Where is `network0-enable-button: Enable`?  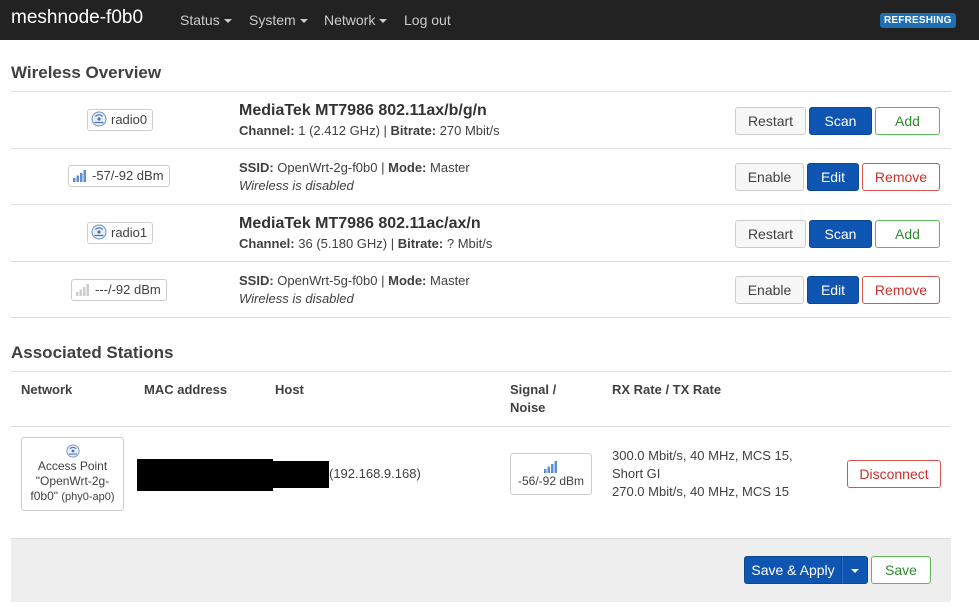
network0-enable-button: Enable is located at coordinates (769, 177).